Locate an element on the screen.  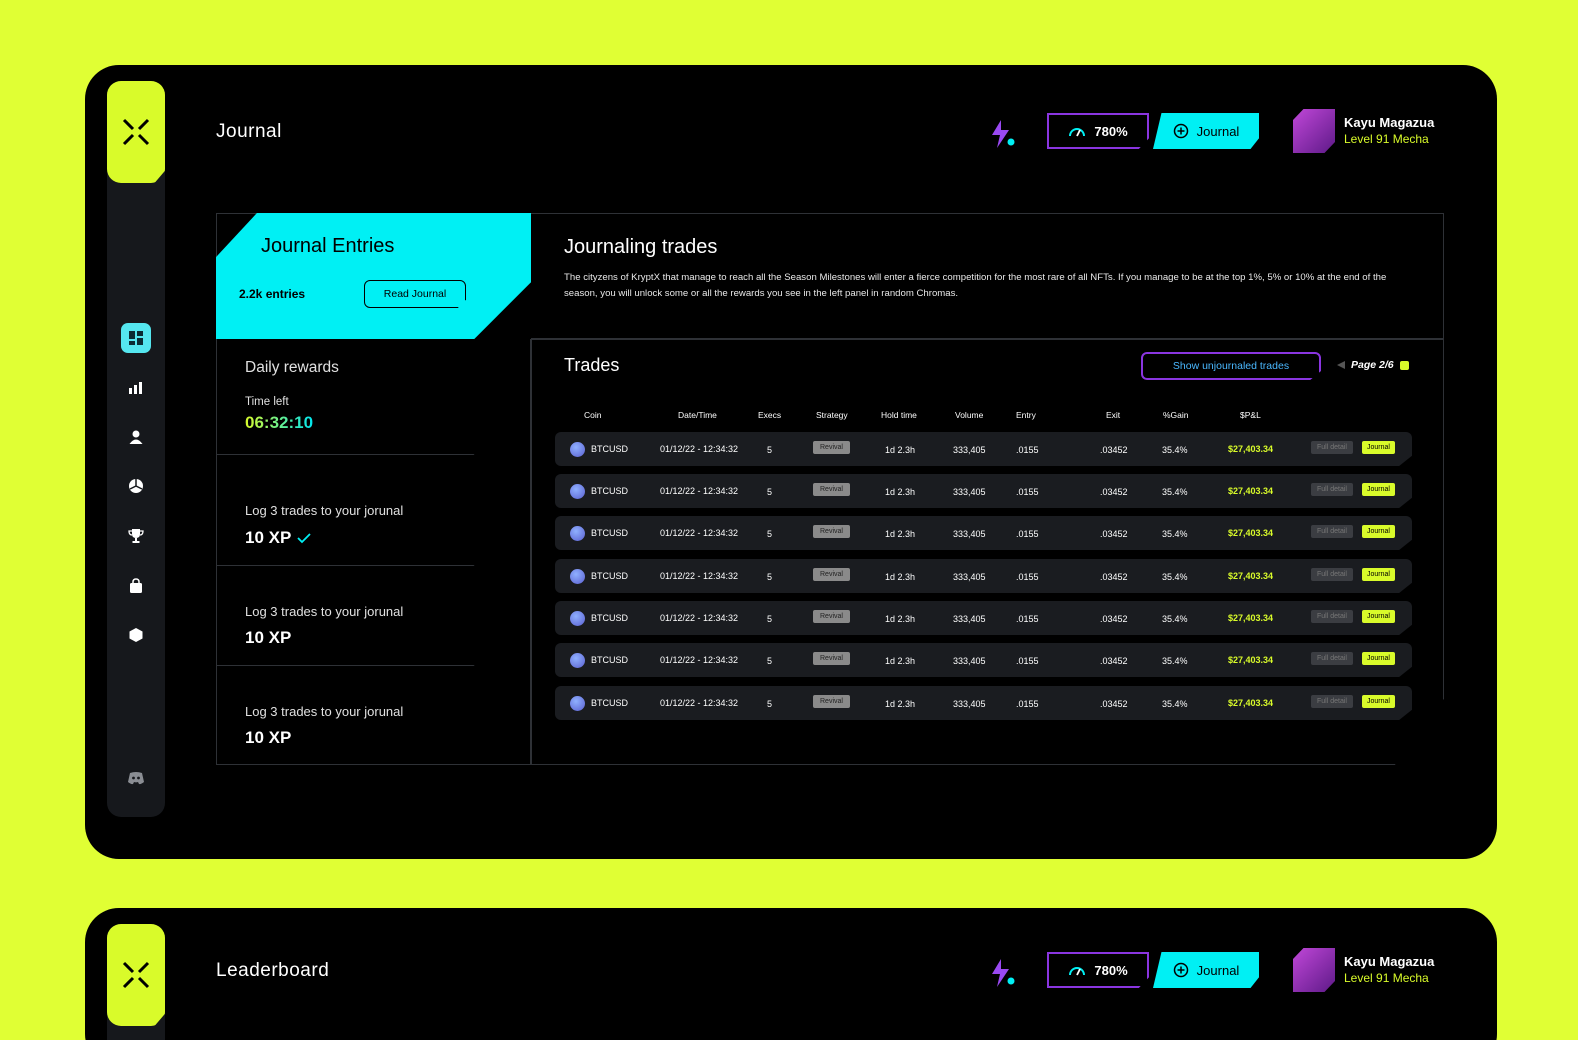
page-title: Journal is located at coordinates (249, 131).